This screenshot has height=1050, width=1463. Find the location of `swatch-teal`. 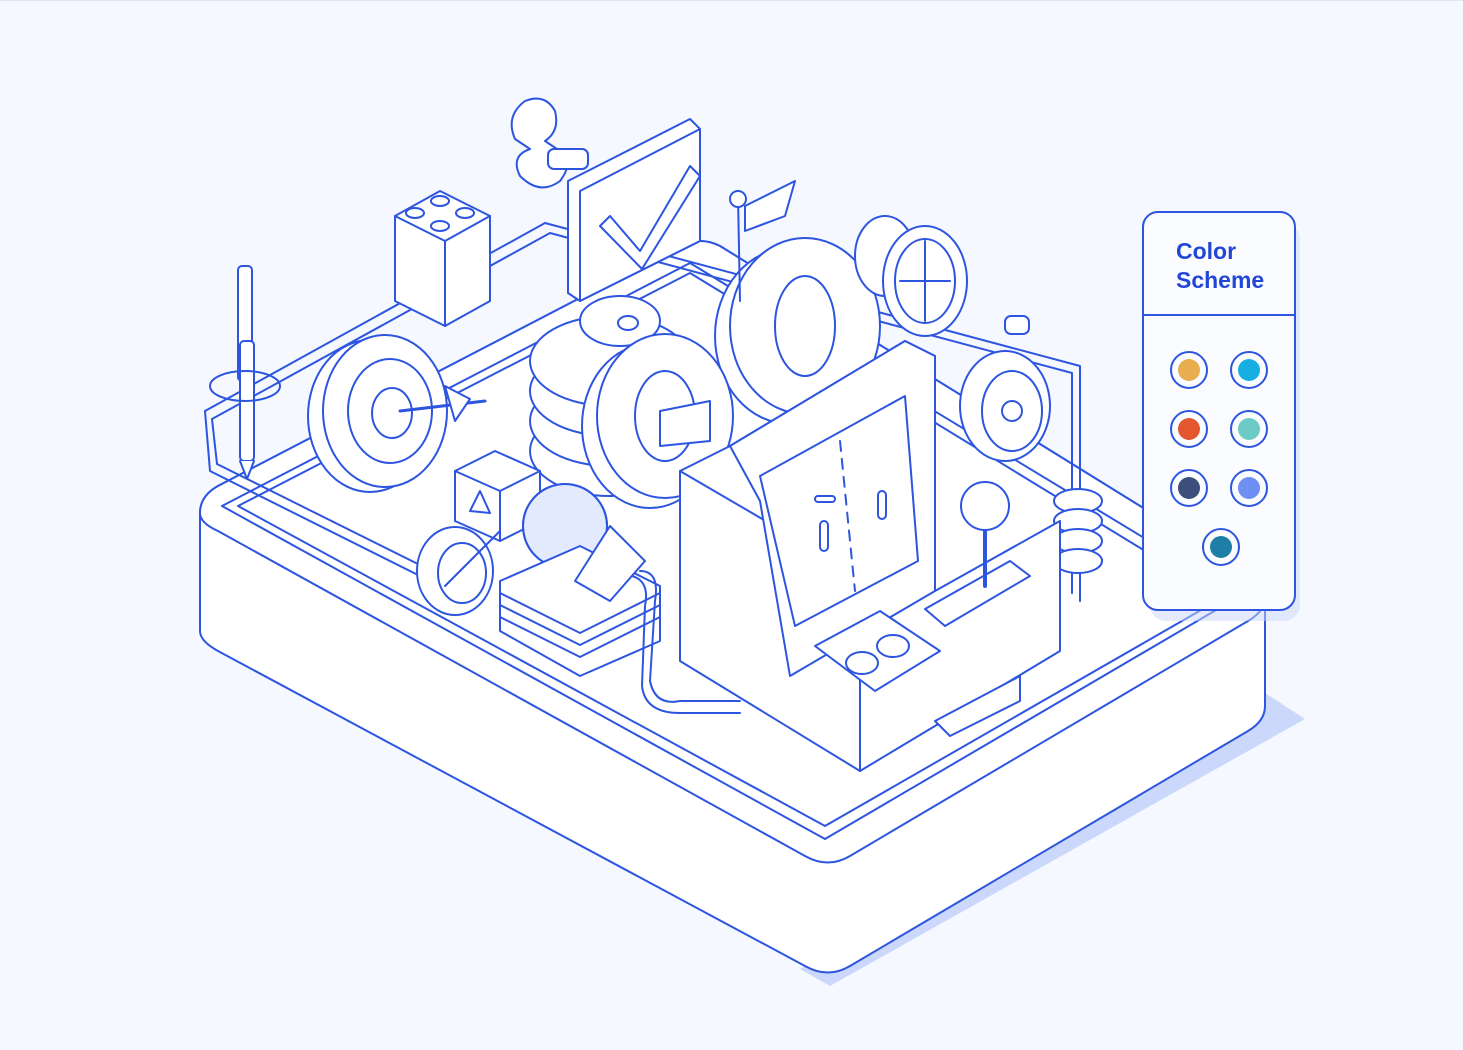

swatch-teal is located at coordinates (1249, 429).